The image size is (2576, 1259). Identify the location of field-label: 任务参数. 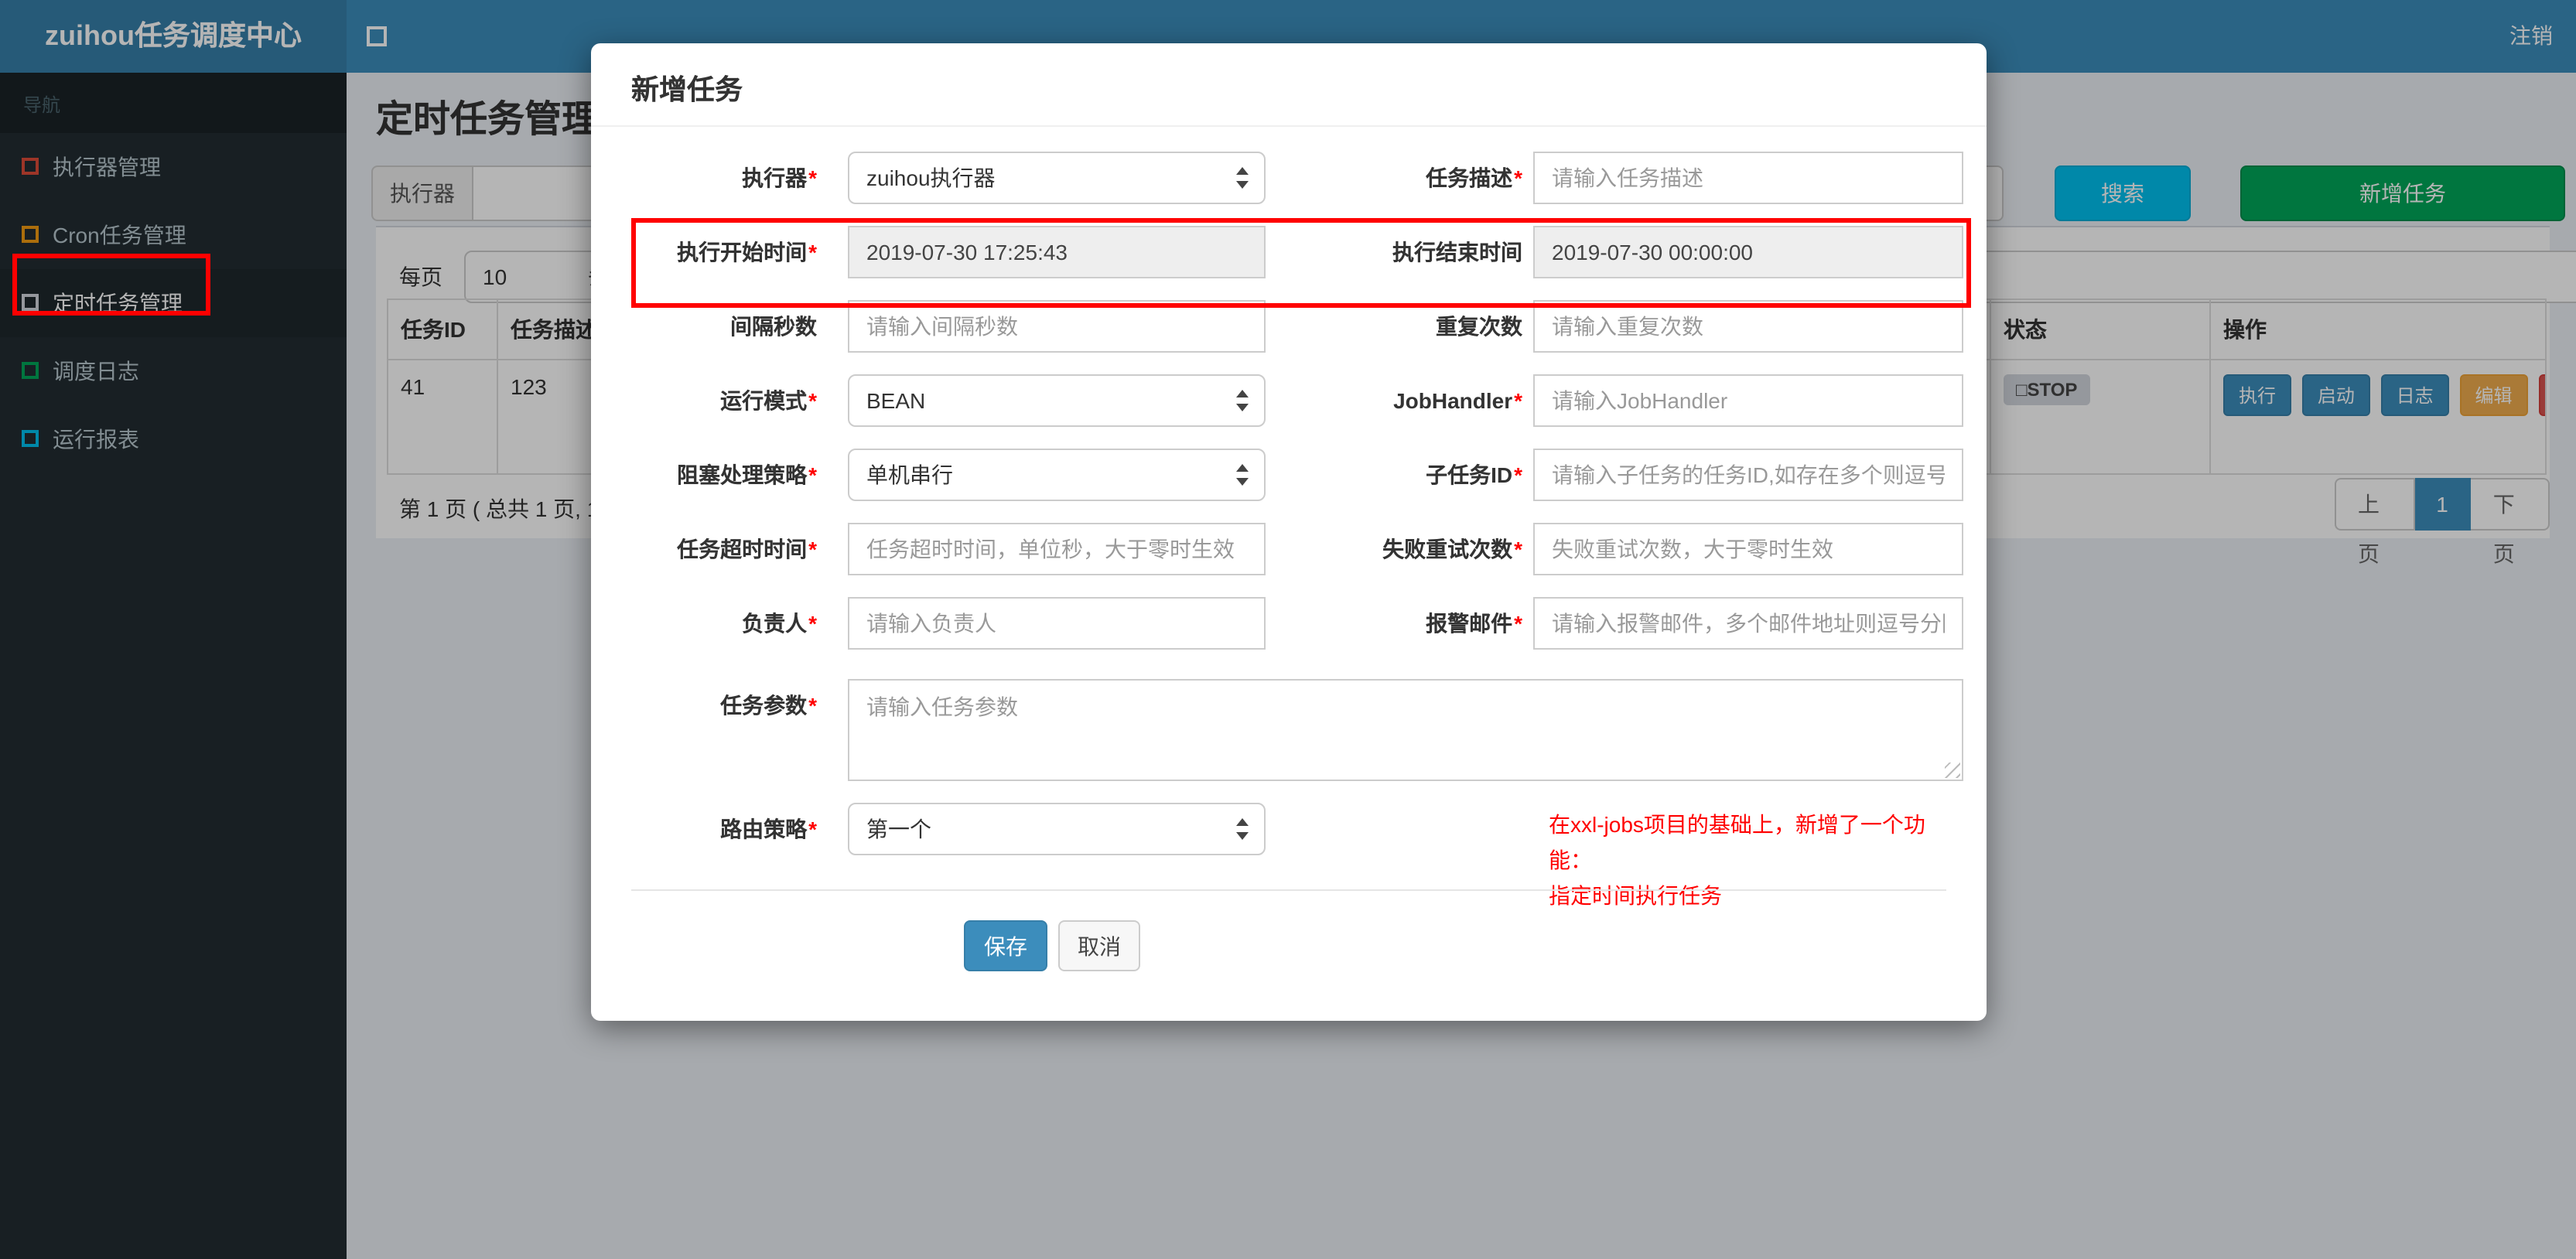
(764, 706).